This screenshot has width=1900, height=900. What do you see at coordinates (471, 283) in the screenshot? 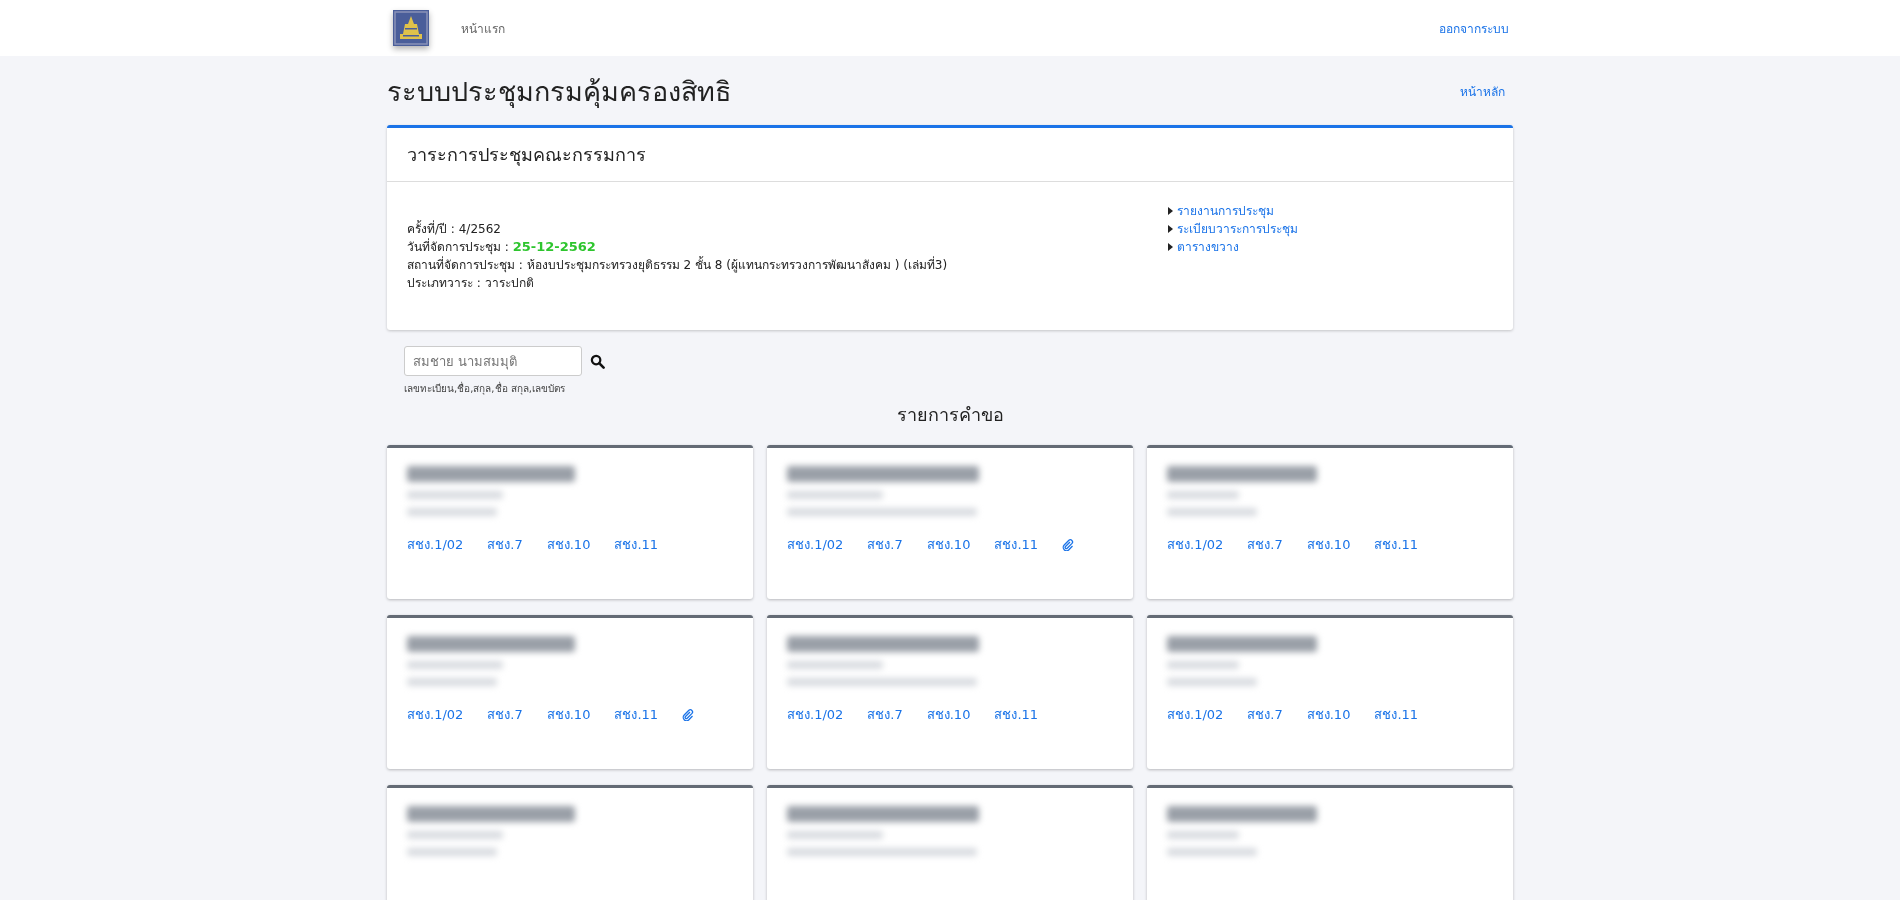
I see `meeting-detail: ประเภทวาระ : วาระปกติ` at bounding box center [471, 283].